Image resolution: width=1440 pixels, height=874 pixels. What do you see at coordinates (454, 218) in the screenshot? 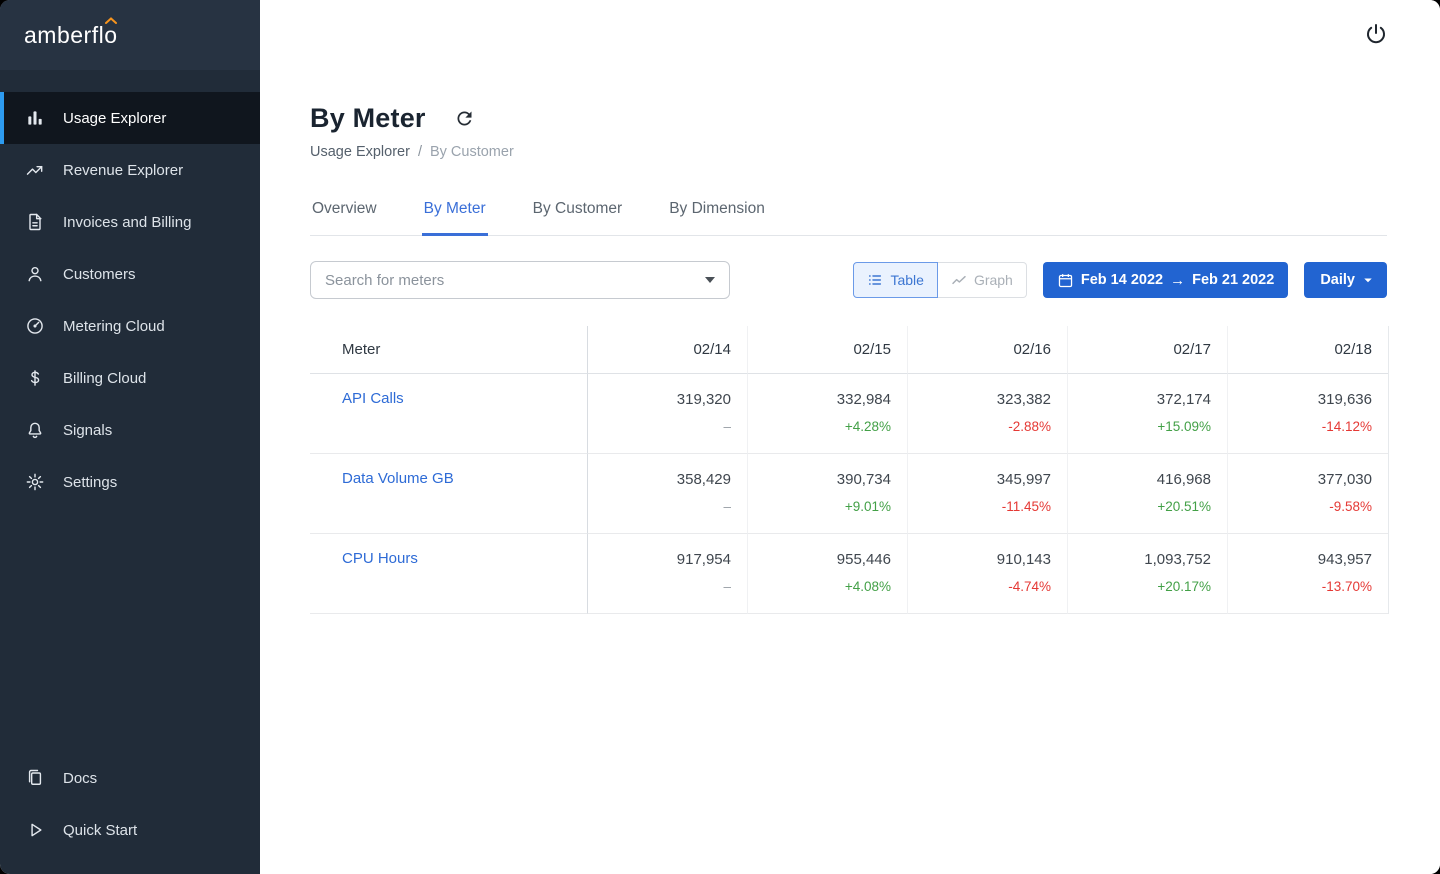
I see `tab-by-meter: By Meter` at bounding box center [454, 218].